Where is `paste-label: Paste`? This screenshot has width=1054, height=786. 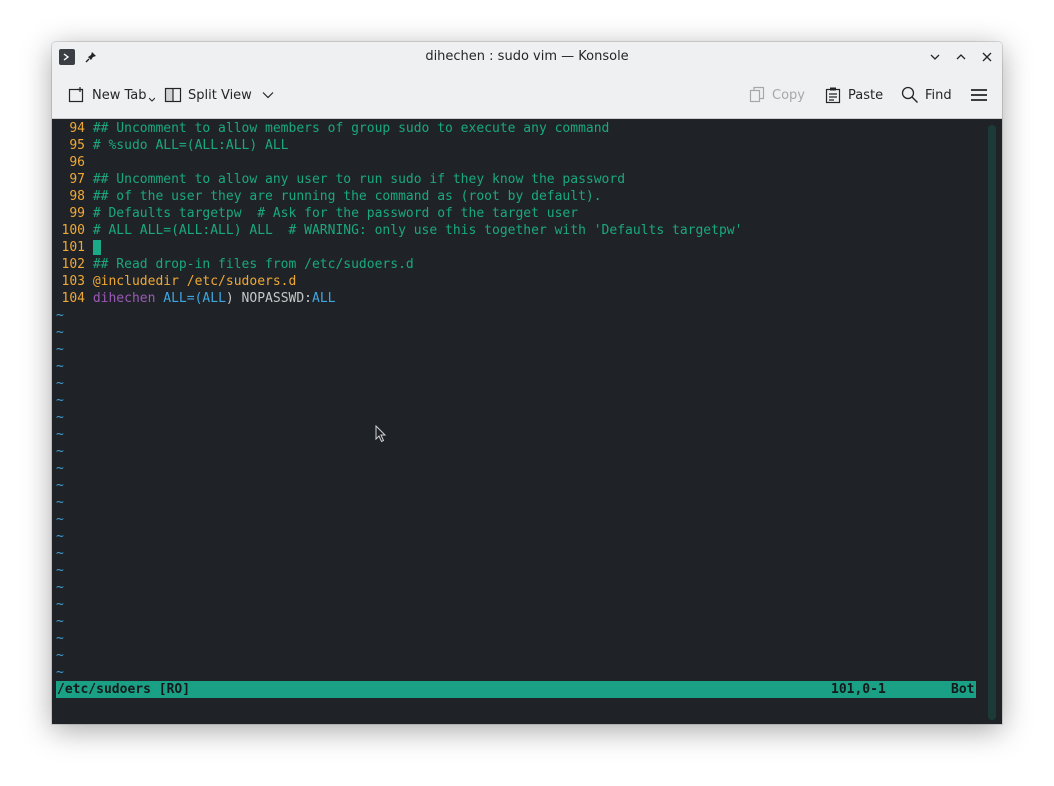
paste-label: Paste is located at coordinates (866, 95).